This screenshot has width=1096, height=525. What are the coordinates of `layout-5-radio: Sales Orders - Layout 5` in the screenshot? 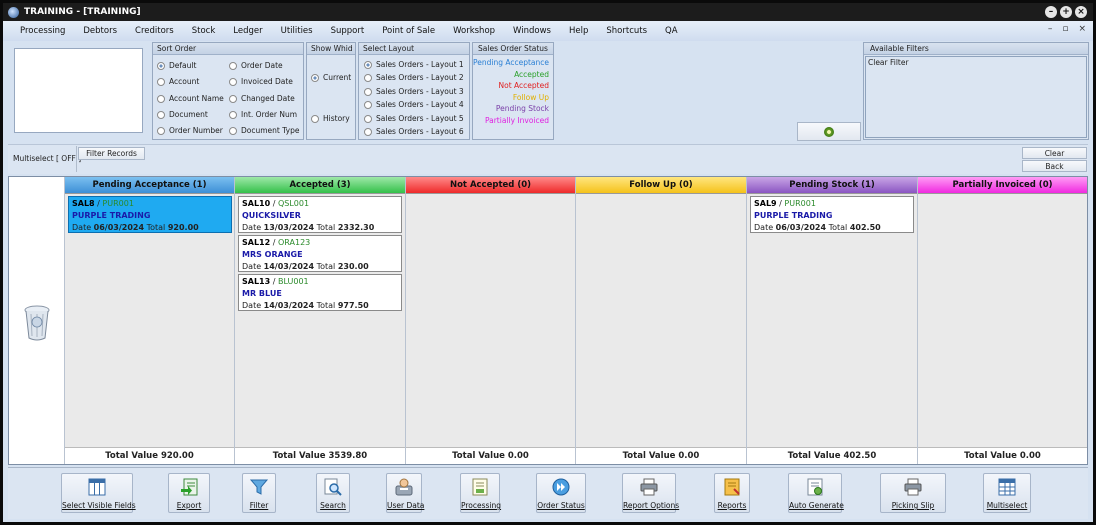 It's located at (414, 118).